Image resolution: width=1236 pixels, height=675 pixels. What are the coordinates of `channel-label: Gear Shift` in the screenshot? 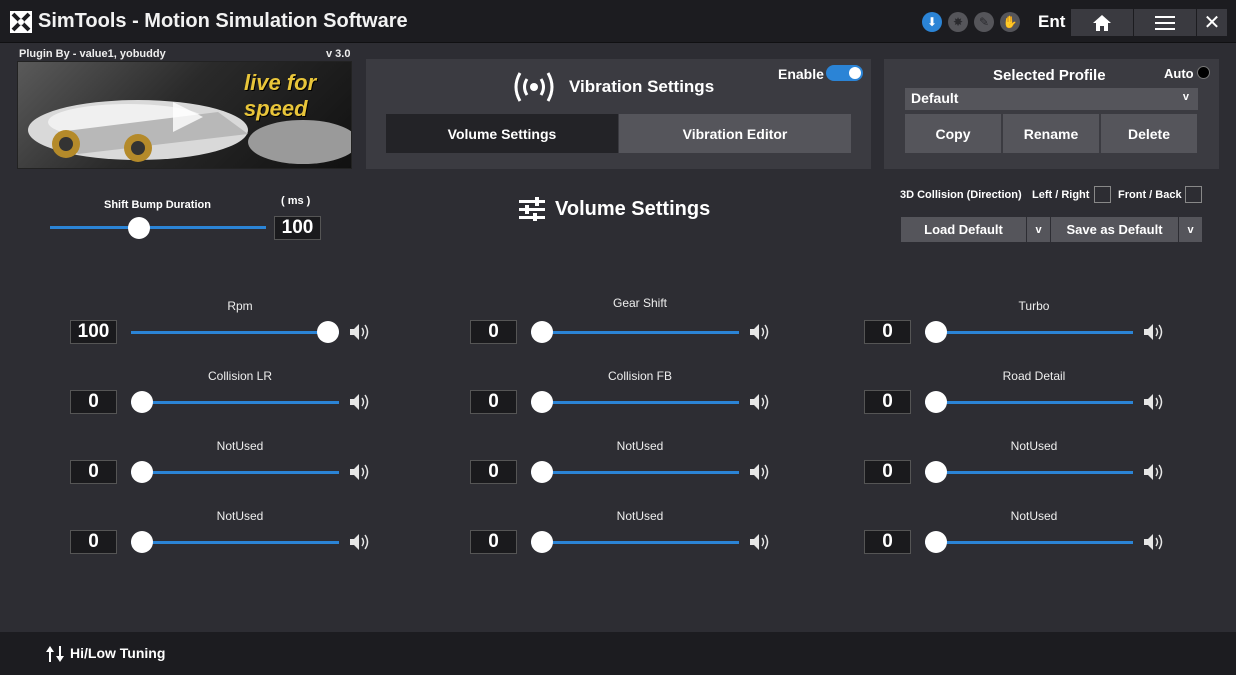 It's located at (640, 303).